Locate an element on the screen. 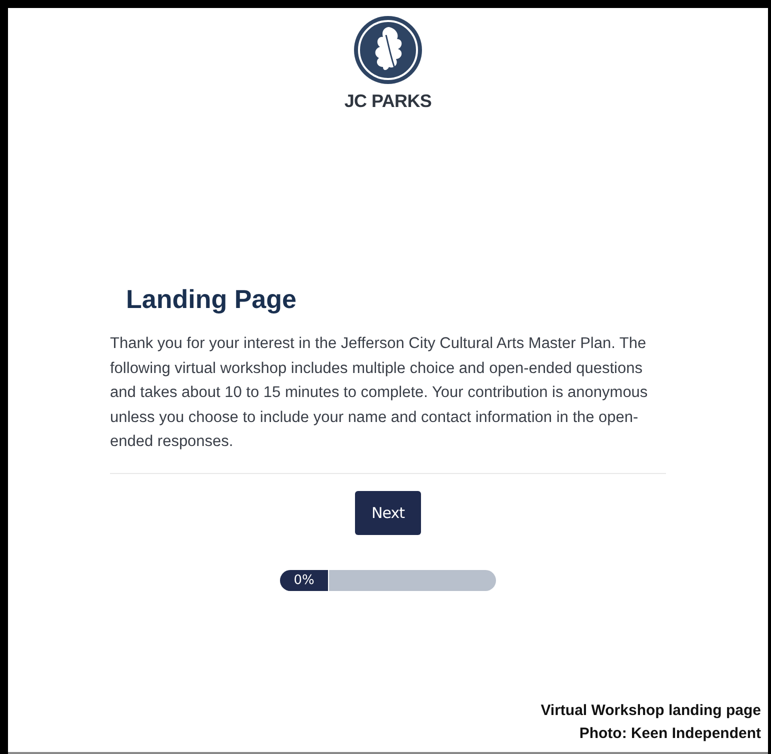 Image resolution: width=771 pixels, height=754 pixels. leaf-logo-icon is located at coordinates (387, 50).